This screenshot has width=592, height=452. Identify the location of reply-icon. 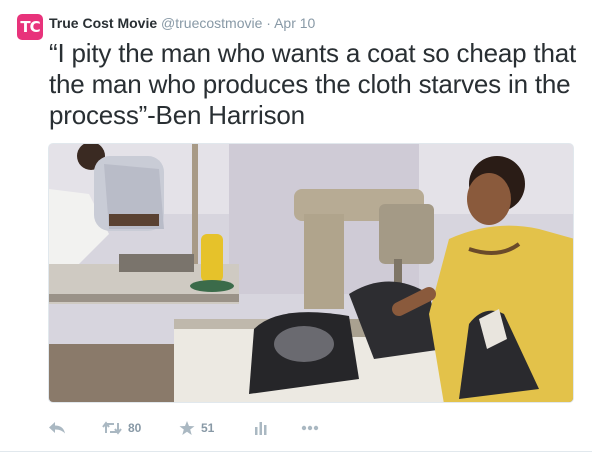
(57, 428).